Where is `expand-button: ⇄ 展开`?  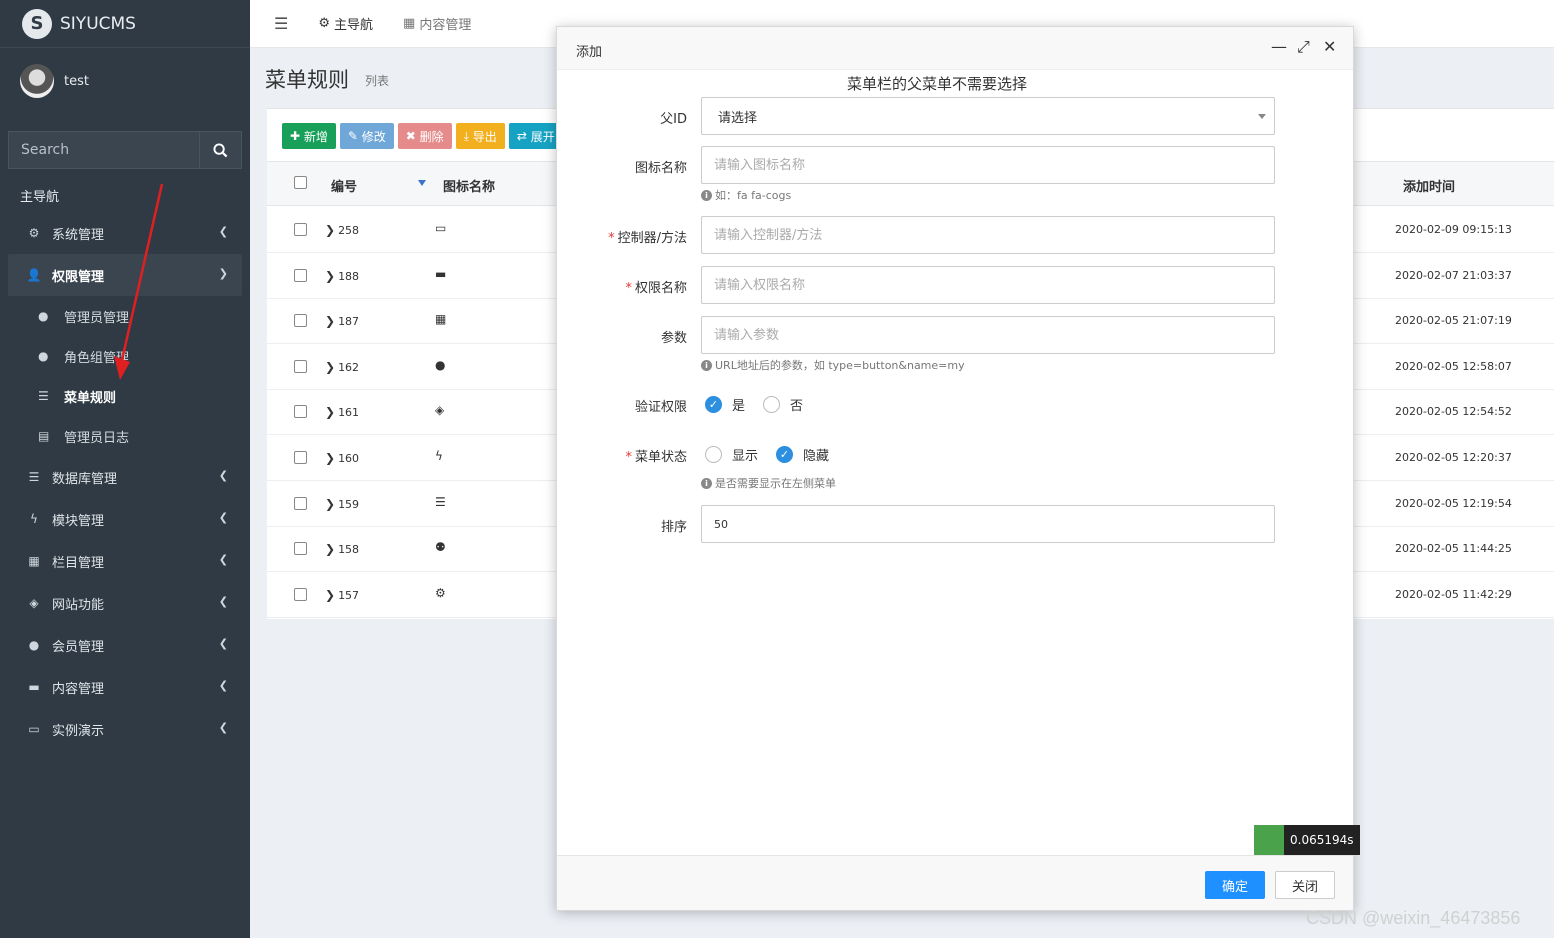
expand-button: ⇄ 展开 is located at coordinates (535, 136).